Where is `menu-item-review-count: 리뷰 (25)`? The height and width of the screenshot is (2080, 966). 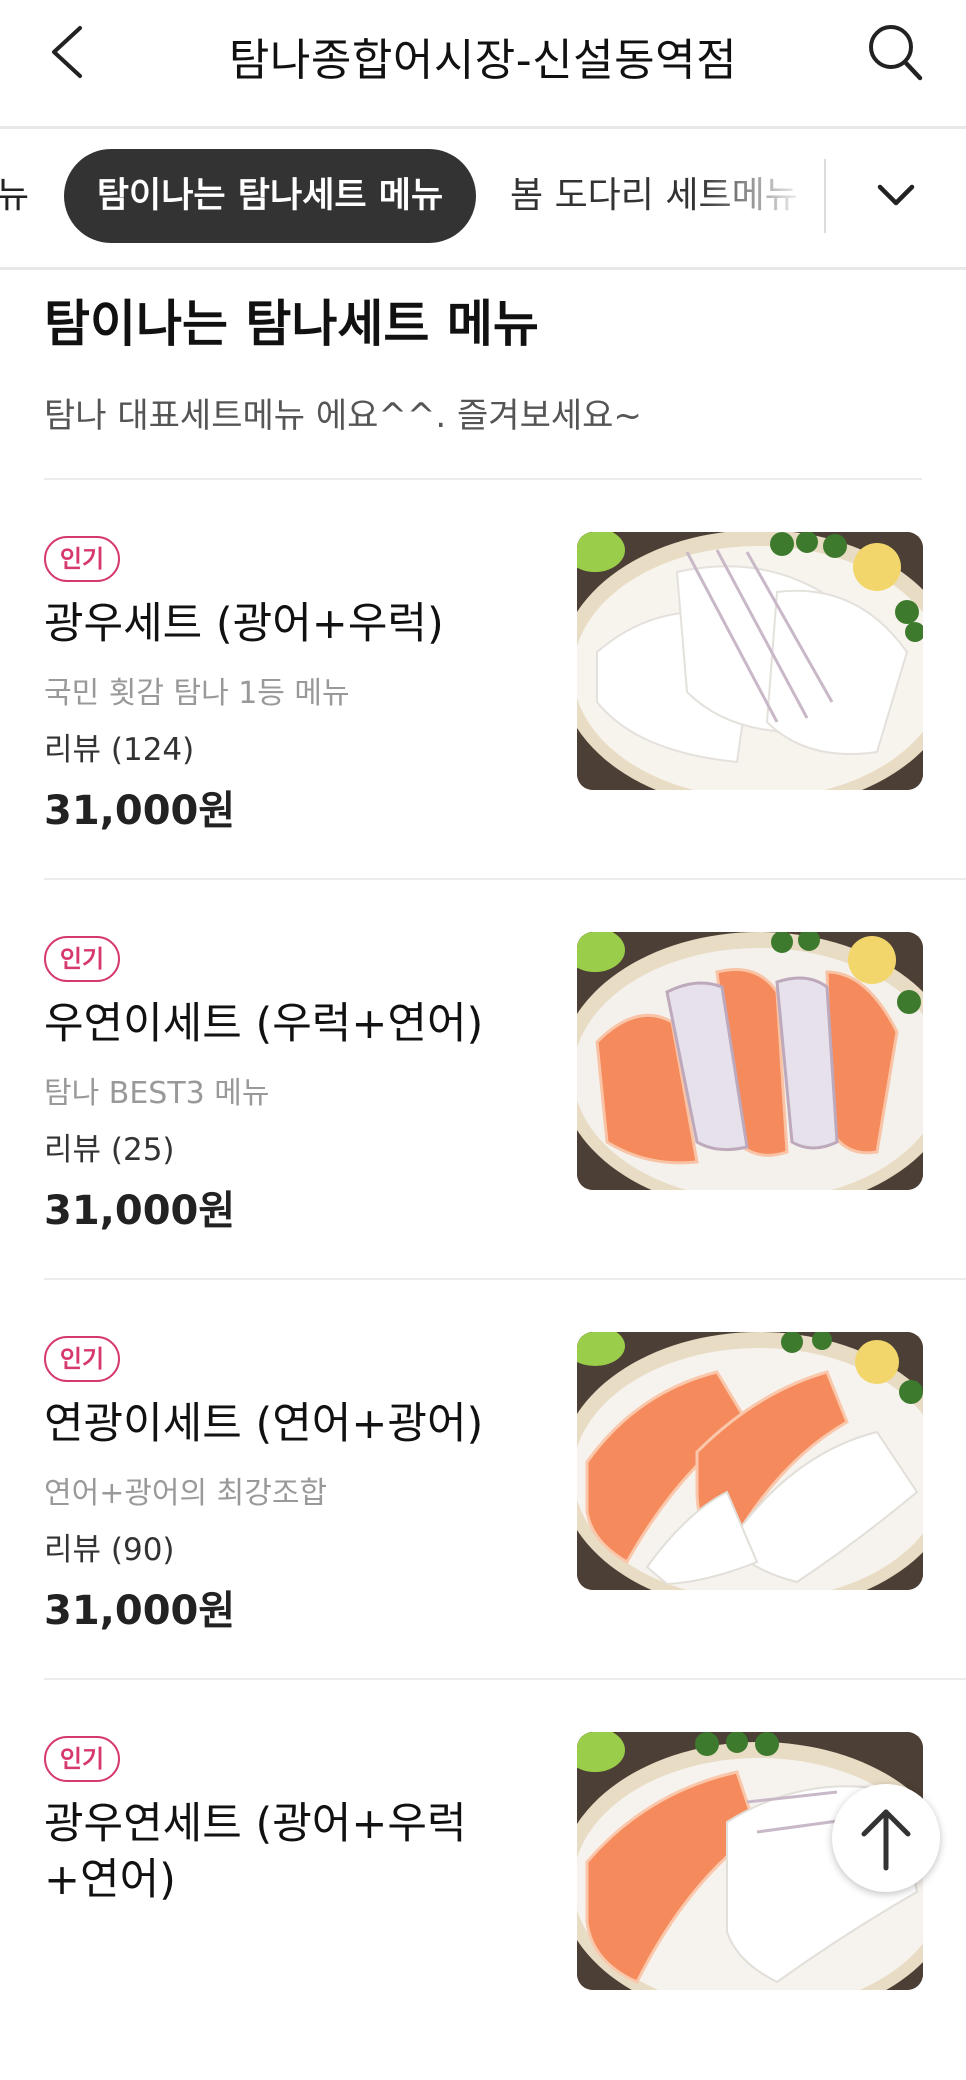
menu-item-review-count: 리뷰 (25) is located at coordinates (109, 1150).